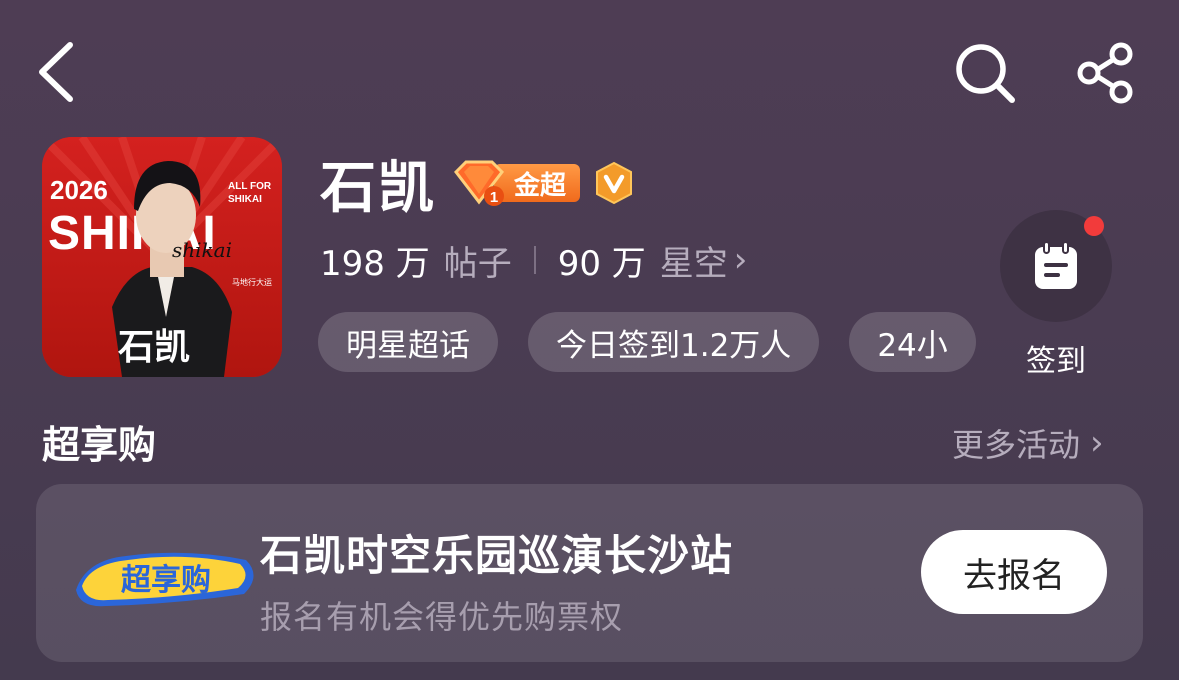  What do you see at coordinates (378, 188) in the screenshot?
I see `topic-name: 石凯` at bounding box center [378, 188].